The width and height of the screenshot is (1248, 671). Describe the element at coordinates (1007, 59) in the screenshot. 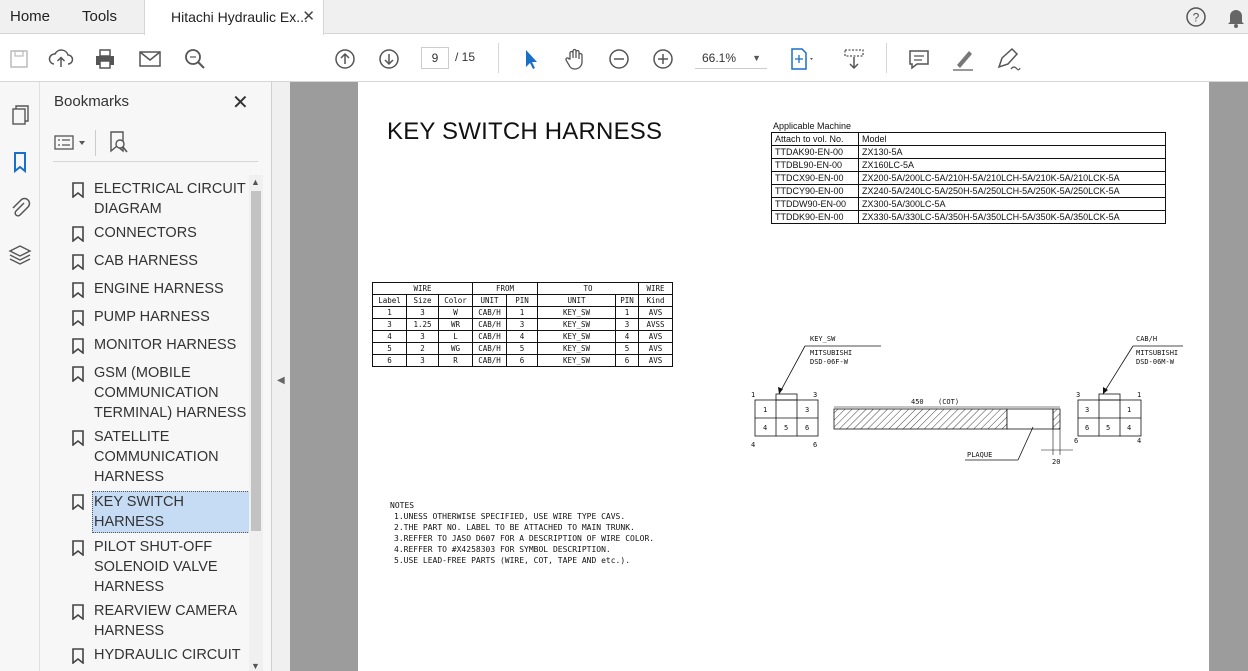

I see `sign-pen-icon` at that location.